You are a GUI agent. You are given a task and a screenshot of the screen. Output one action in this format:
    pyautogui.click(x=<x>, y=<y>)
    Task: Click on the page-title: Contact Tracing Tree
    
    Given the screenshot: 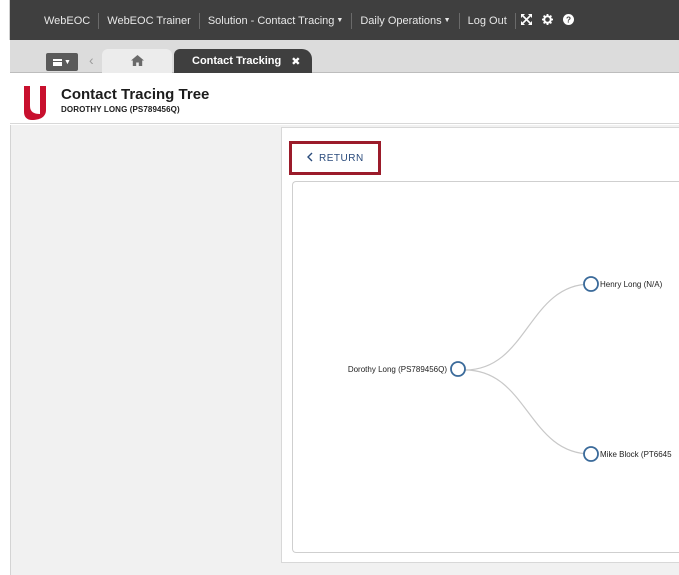 What is the action you would take?
    pyautogui.click(x=135, y=94)
    